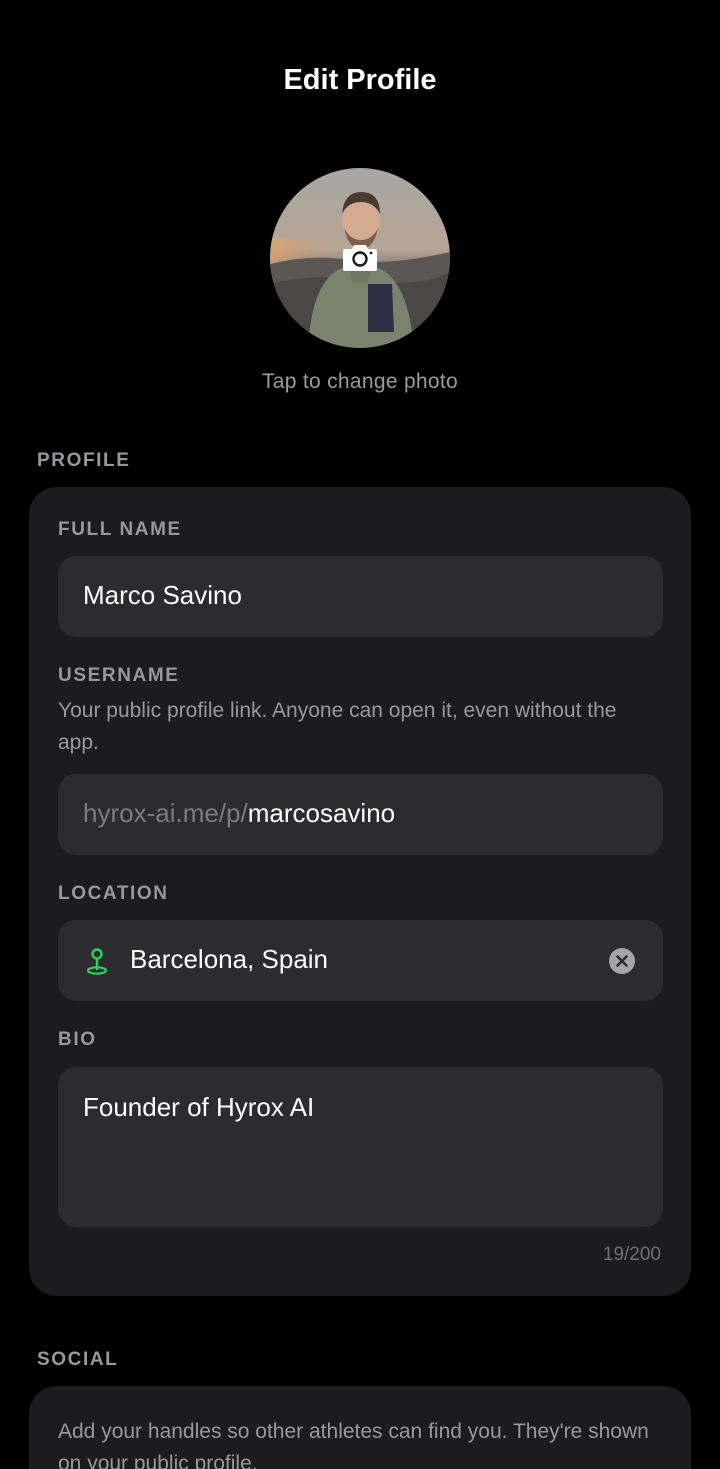 This screenshot has width=720, height=1469. Describe the element at coordinates (631, 1254) in the screenshot. I see `bio-char-counter: 19/200` at that location.